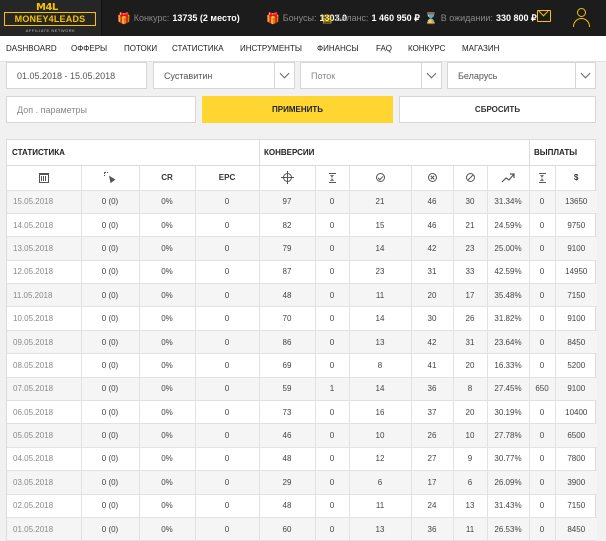 The image size is (606, 541). I want to click on table-row: 08.05.2018 0 (0) 0% 0 69 0 8 41 20 16.33% 0 5200, so click(302, 365).